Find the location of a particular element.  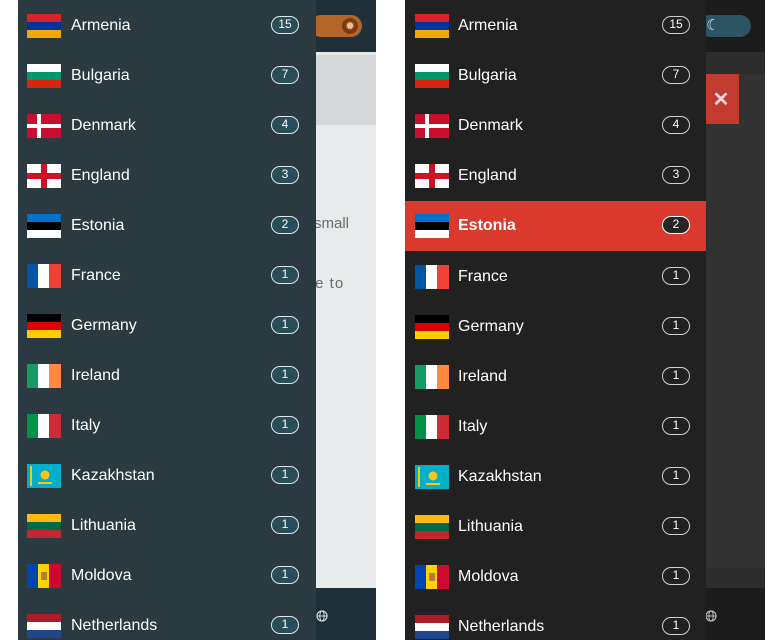

sun-icon: ✹ is located at coordinates (350, 26).